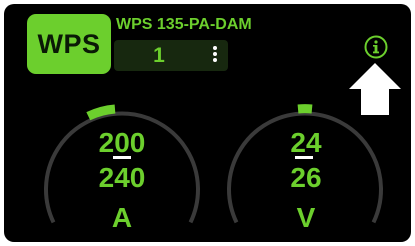 The width and height of the screenshot is (415, 246). What do you see at coordinates (122, 177) in the screenshot?
I see `current-actual-value: 240` at bounding box center [122, 177].